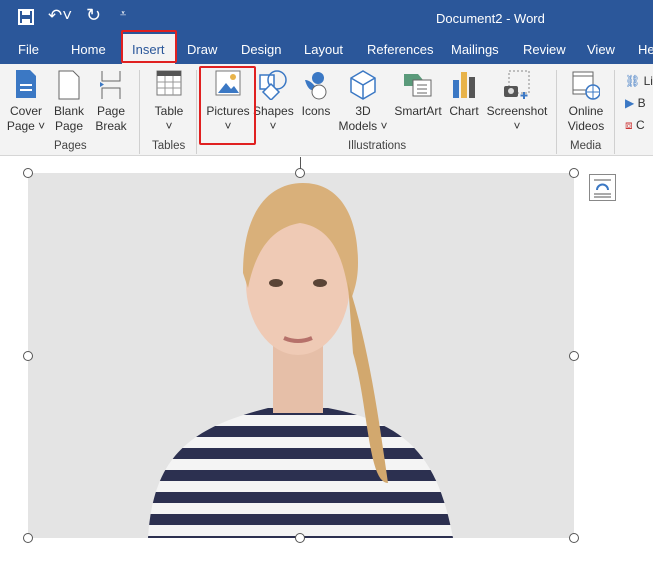 This screenshot has width=653, height=579. Describe the element at coordinates (586, 126) in the screenshot. I see `label: Videos` at that location.